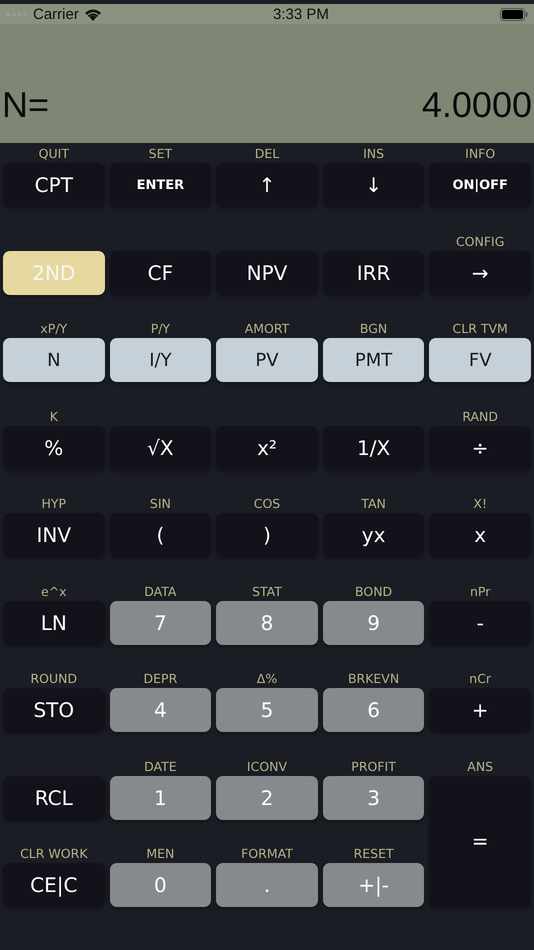  Describe the element at coordinates (161, 535) in the screenshot. I see `calculator-key: (` at that location.